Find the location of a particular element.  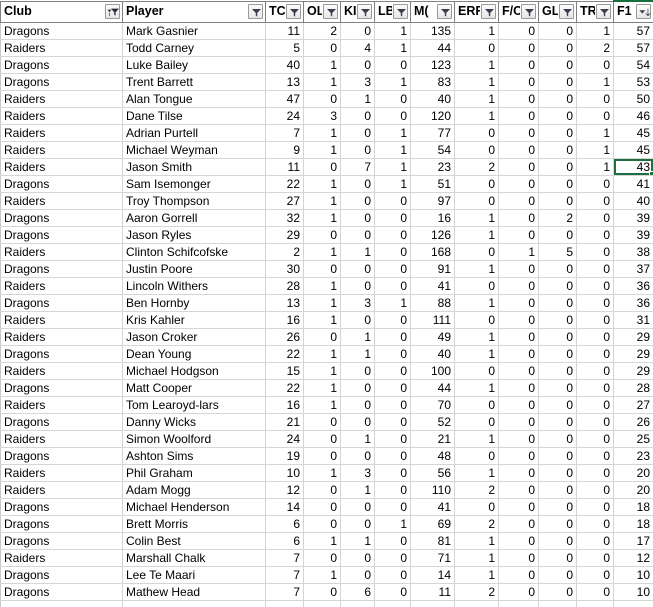

cell-tck: 14 is located at coordinates (284, 507).